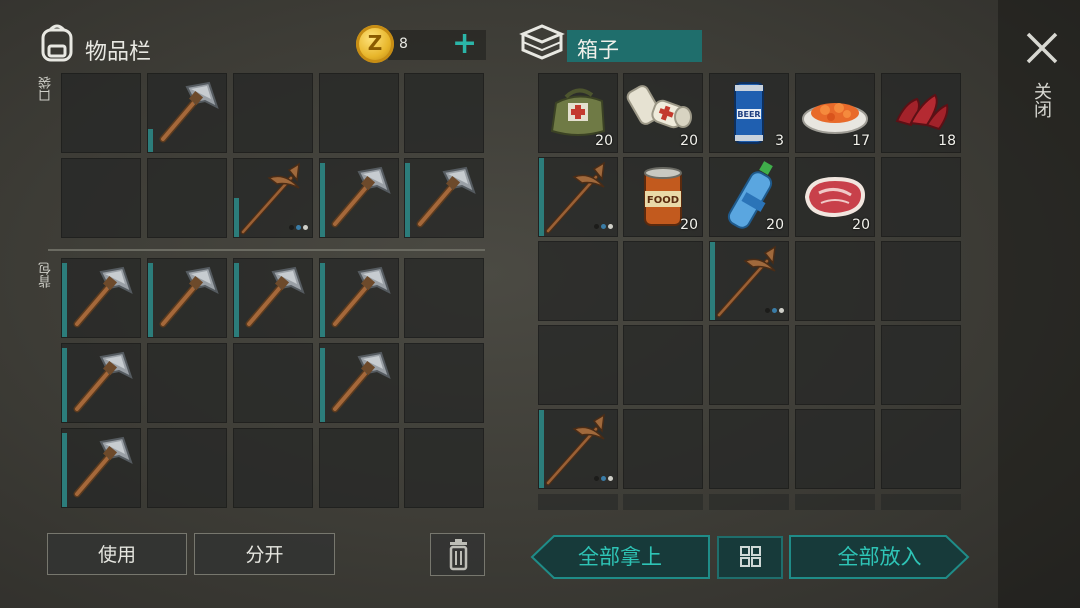  I want to click on inventory-title: 物品栏, so click(118, 52).